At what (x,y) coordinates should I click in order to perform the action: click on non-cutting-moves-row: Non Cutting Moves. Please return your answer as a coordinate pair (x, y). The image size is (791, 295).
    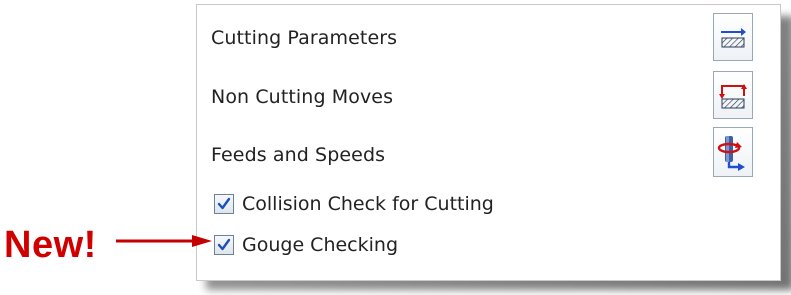
    Looking at the image, I should click on (488, 97).